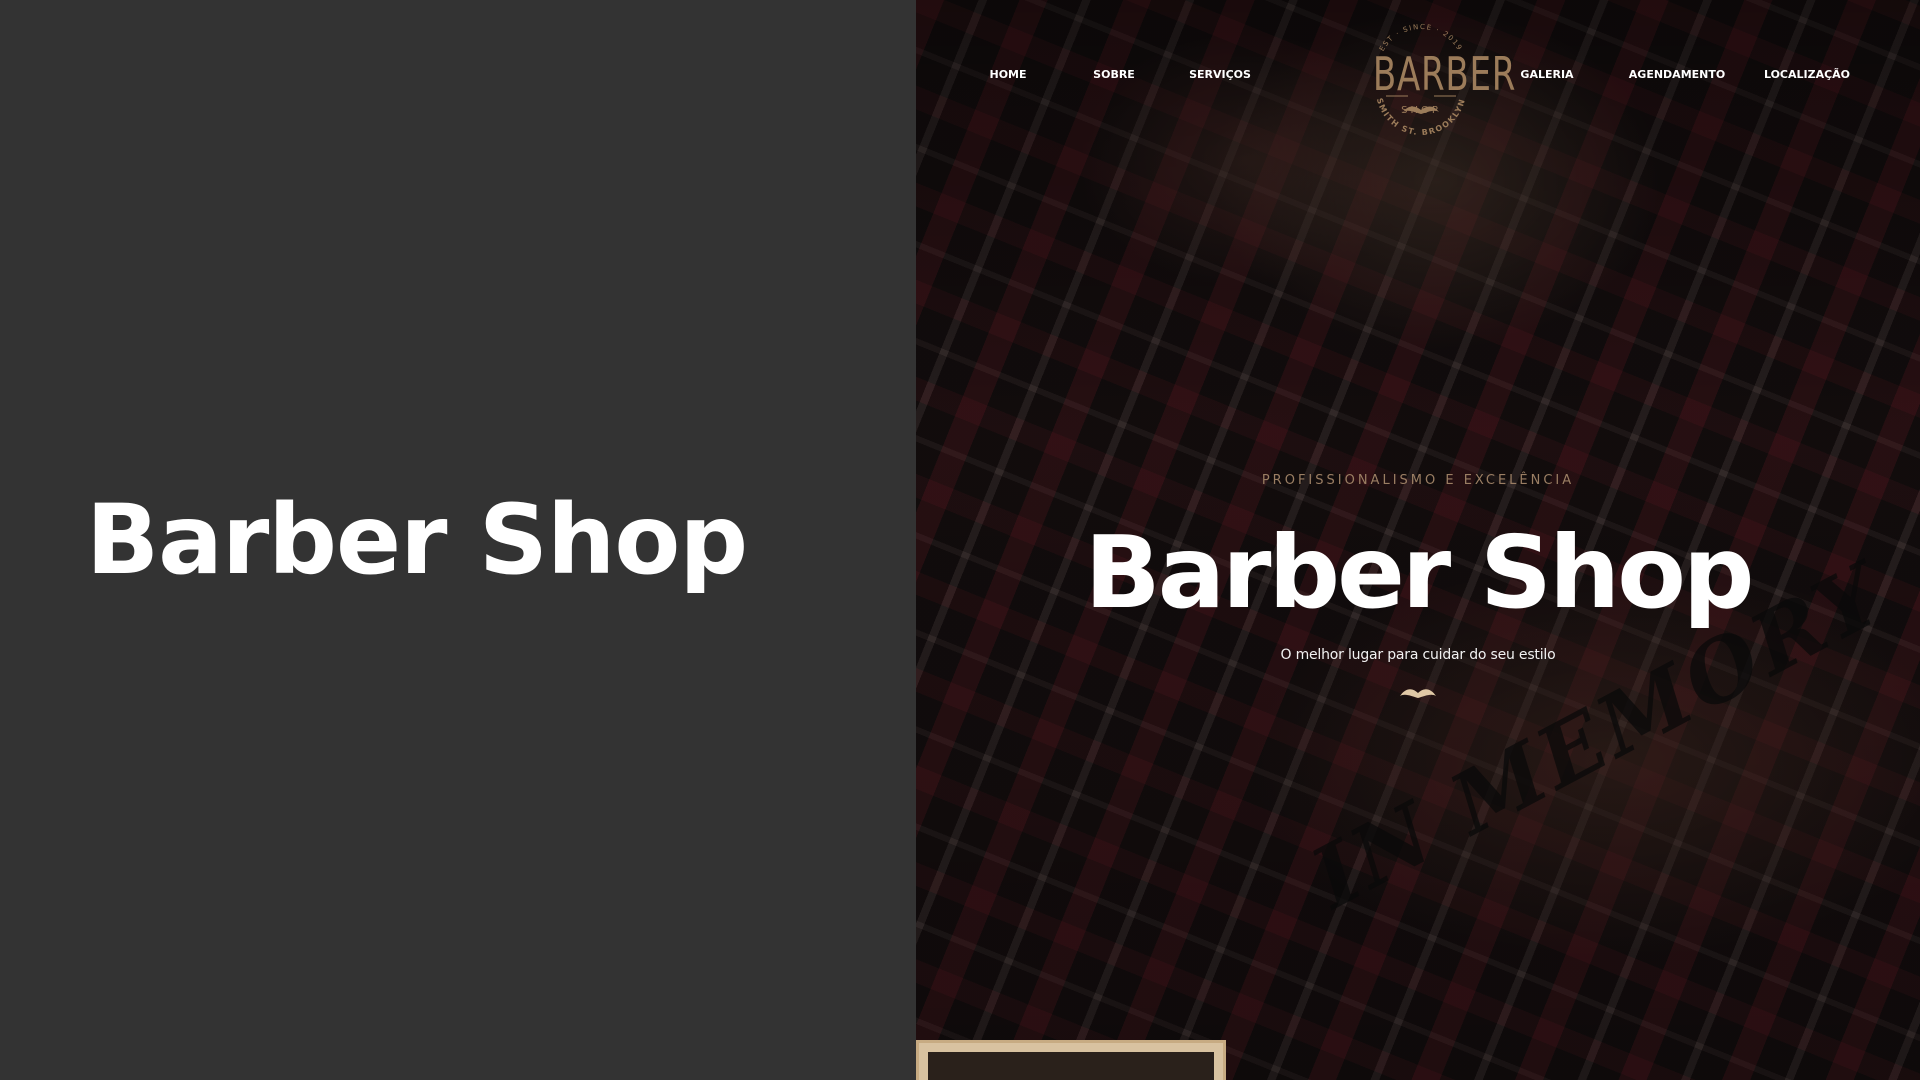  I want to click on gallery-frame-image, so click(1071, 1066).